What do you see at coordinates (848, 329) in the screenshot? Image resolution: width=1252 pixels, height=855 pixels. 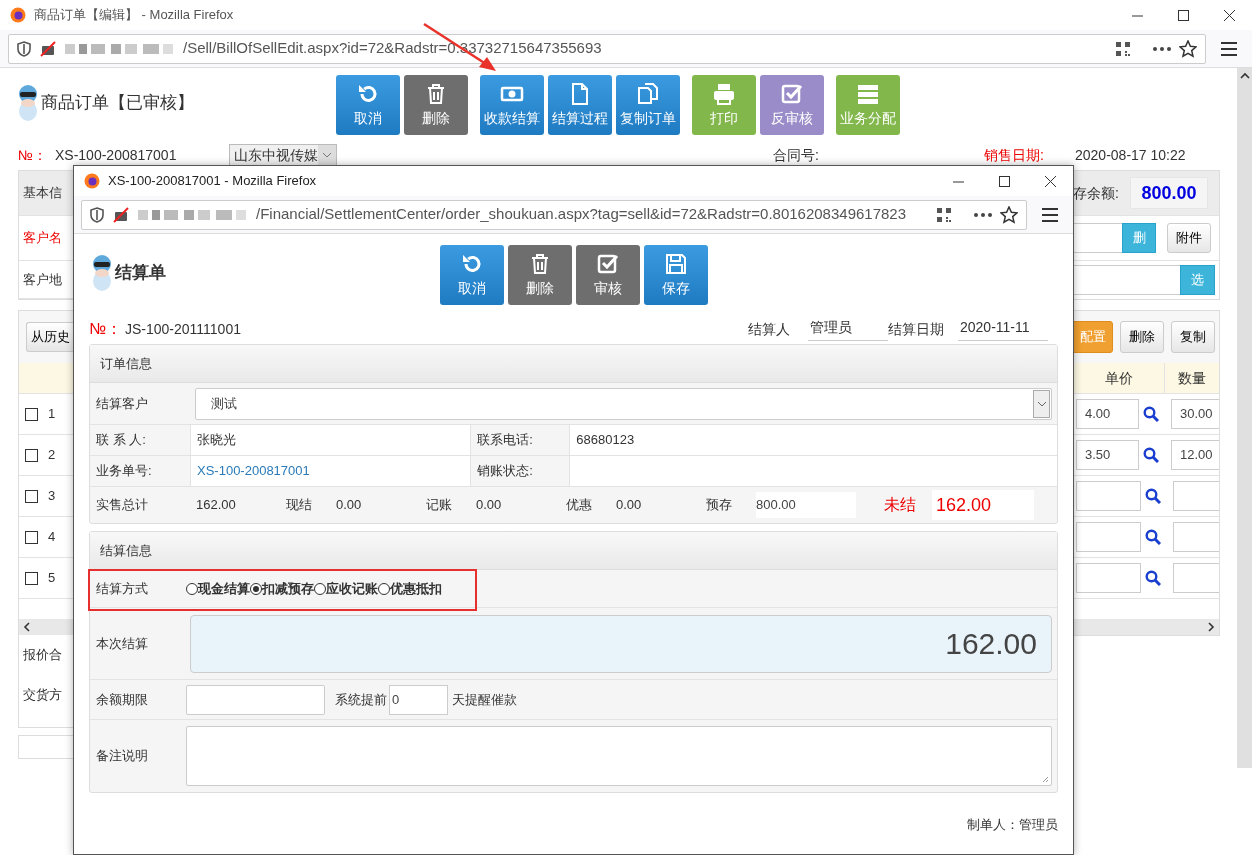 I see `settler-field: 管理员` at bounding box center [848, 329].